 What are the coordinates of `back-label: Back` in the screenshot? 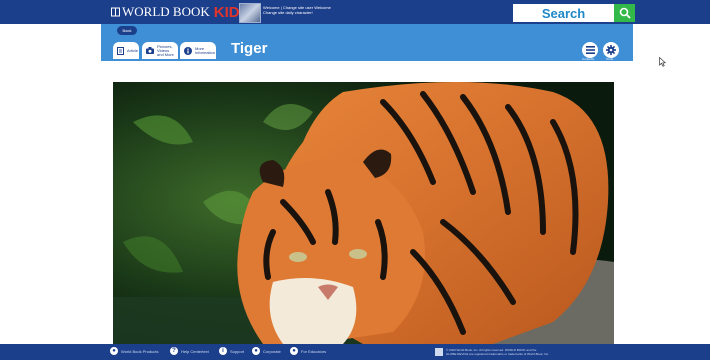 It's located at (127, 30).